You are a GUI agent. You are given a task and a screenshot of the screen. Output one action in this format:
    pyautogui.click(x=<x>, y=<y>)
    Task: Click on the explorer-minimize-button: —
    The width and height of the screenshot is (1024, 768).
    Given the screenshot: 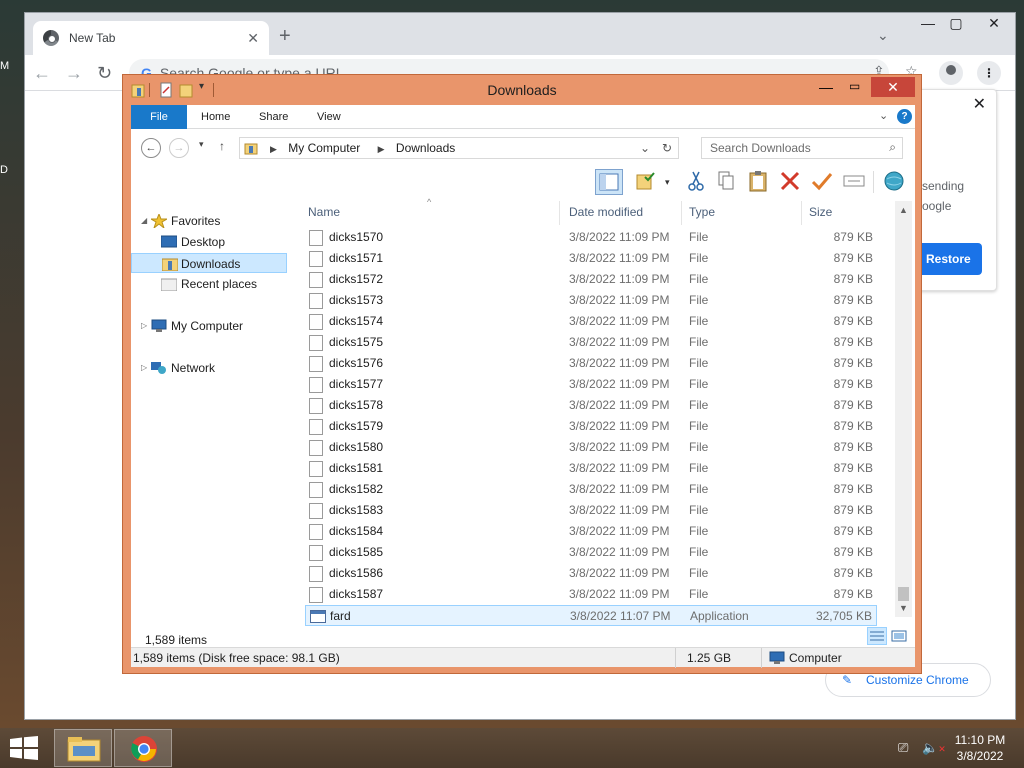 What is the action you would take?
    pyautogui.click(x=826, y=87)
    